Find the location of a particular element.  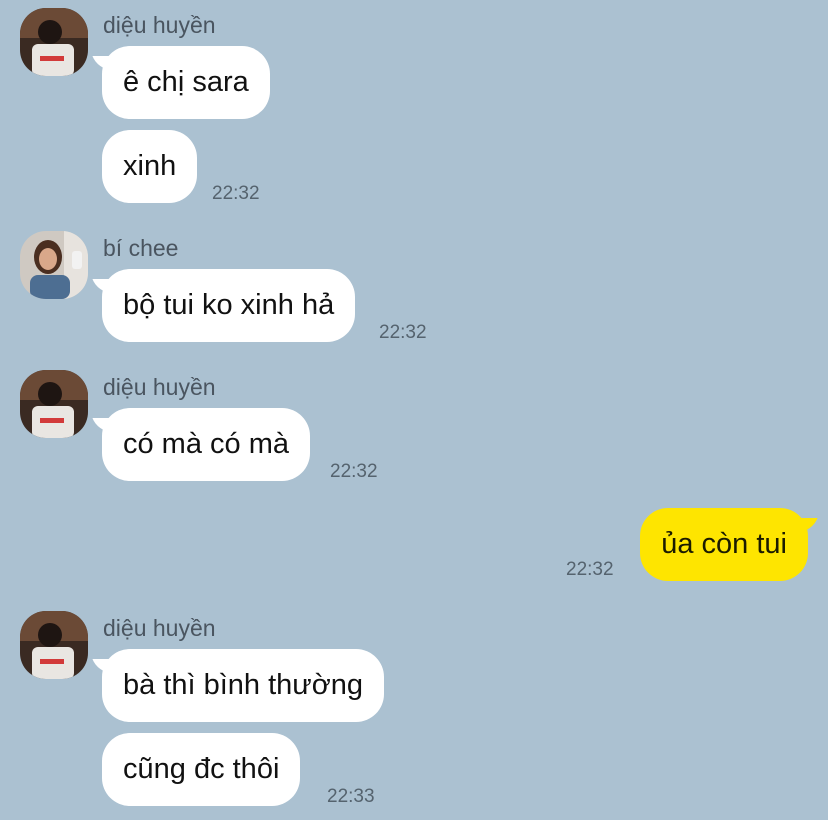

message-bubble: có mà có mà is located at coordinates (206, 444).